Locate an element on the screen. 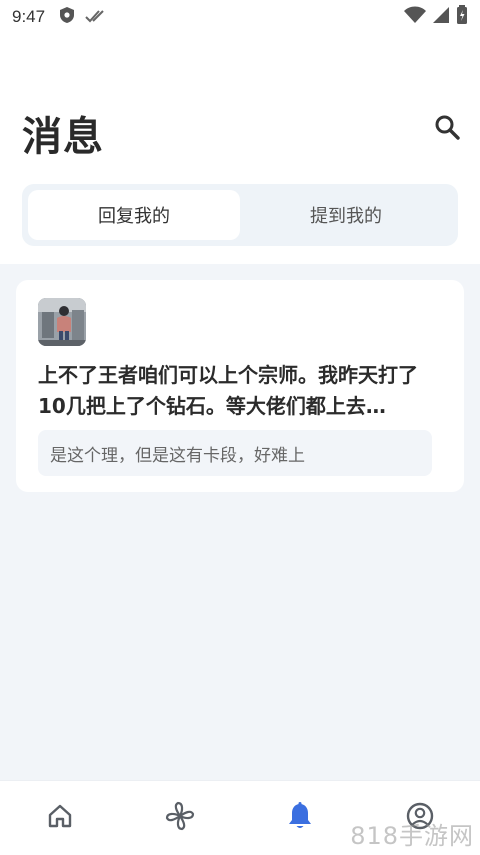 The height and width of the screenshot is (855, 480). battery-icon is located at coordinates (462, 17).